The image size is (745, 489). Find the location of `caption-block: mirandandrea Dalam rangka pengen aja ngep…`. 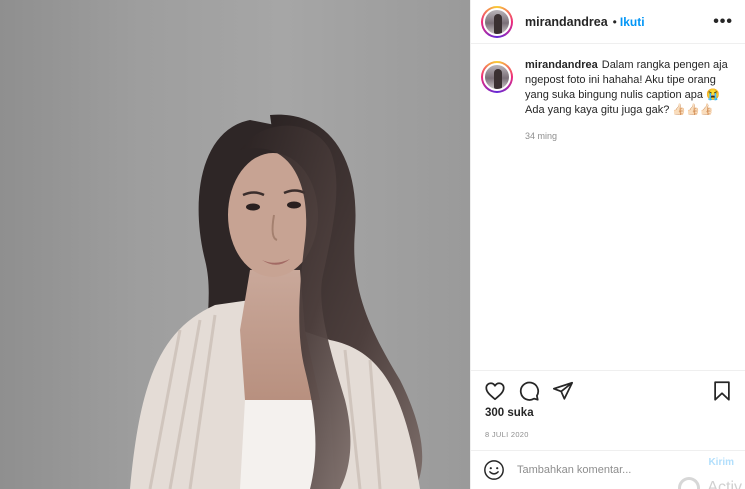

caption-block: mirandandrea Dalam rangka pengen aja ngep… is located at coordinates (608, 92).